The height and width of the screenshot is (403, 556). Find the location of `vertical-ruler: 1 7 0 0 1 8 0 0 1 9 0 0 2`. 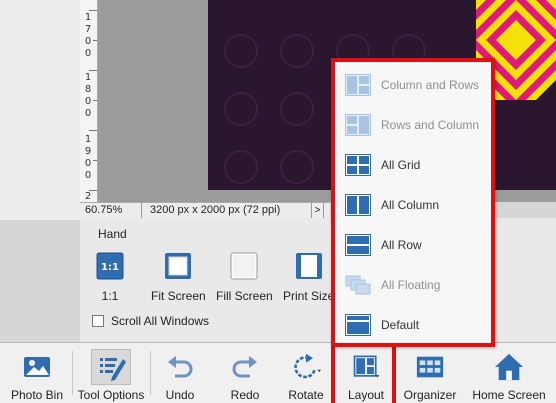

vertical-ruler: 1 7 0 0 1 8 0 0 1 9 0 0 2 is located at coordinates (89, 101).